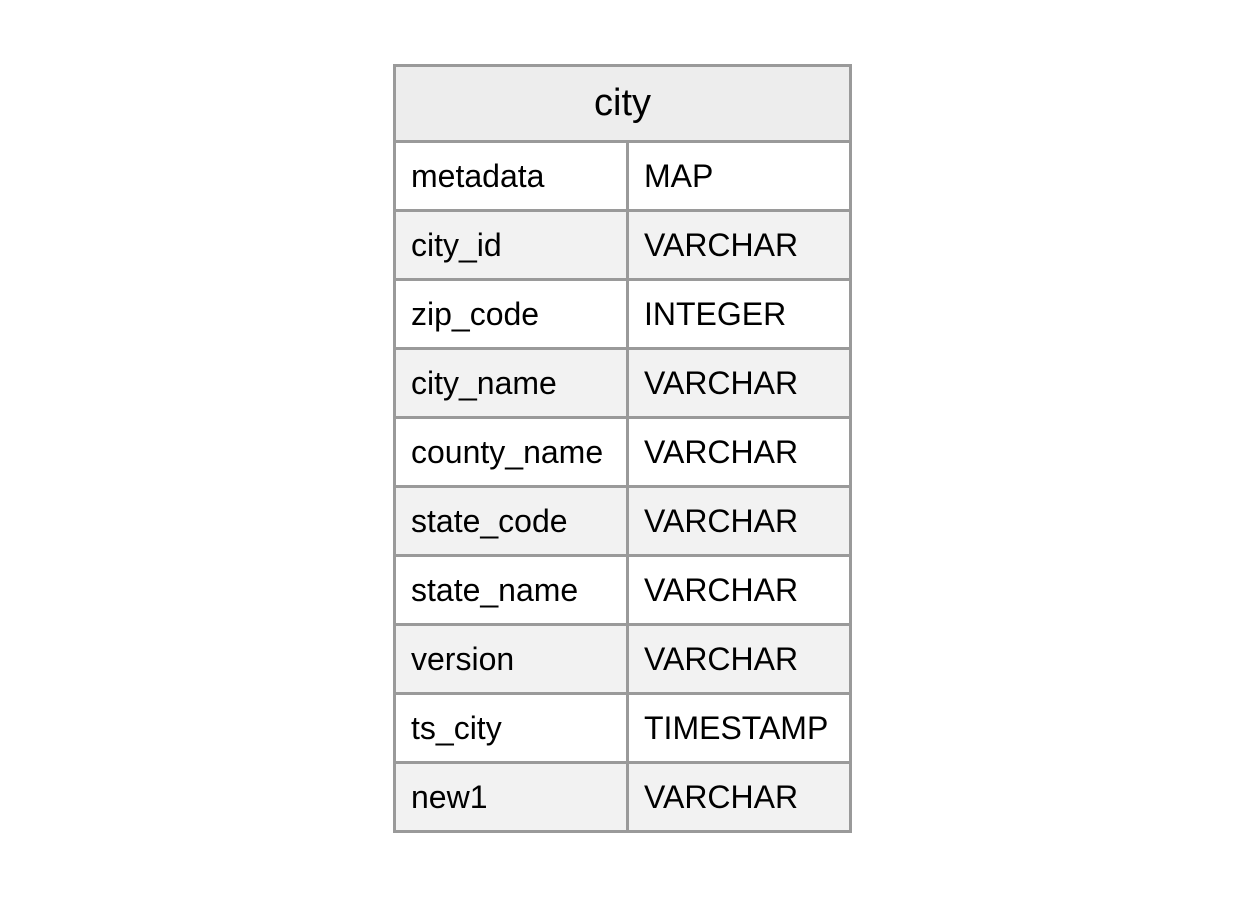  What do you see at coordinates (511, 659) in the screenshot?
I see `column-name: version` at bounding box center [511, 659].